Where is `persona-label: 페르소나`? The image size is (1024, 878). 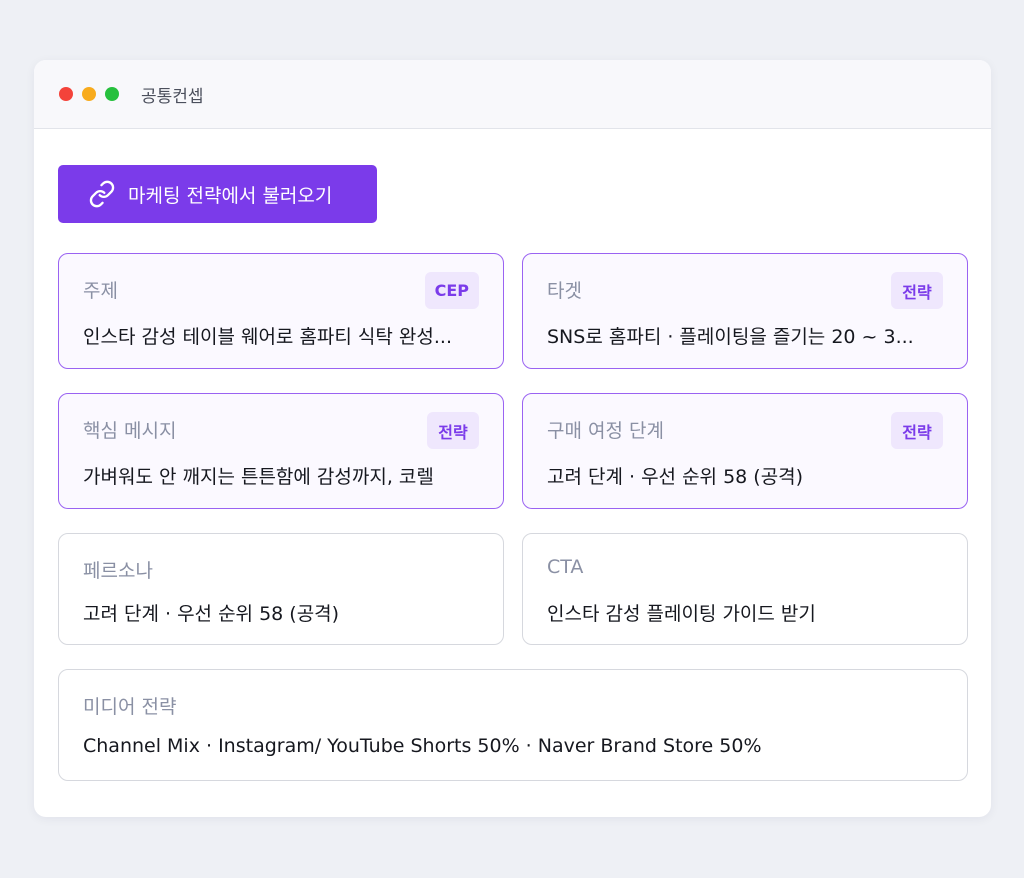 persona-label: 페르소나 is located at coordinates (118, 571).